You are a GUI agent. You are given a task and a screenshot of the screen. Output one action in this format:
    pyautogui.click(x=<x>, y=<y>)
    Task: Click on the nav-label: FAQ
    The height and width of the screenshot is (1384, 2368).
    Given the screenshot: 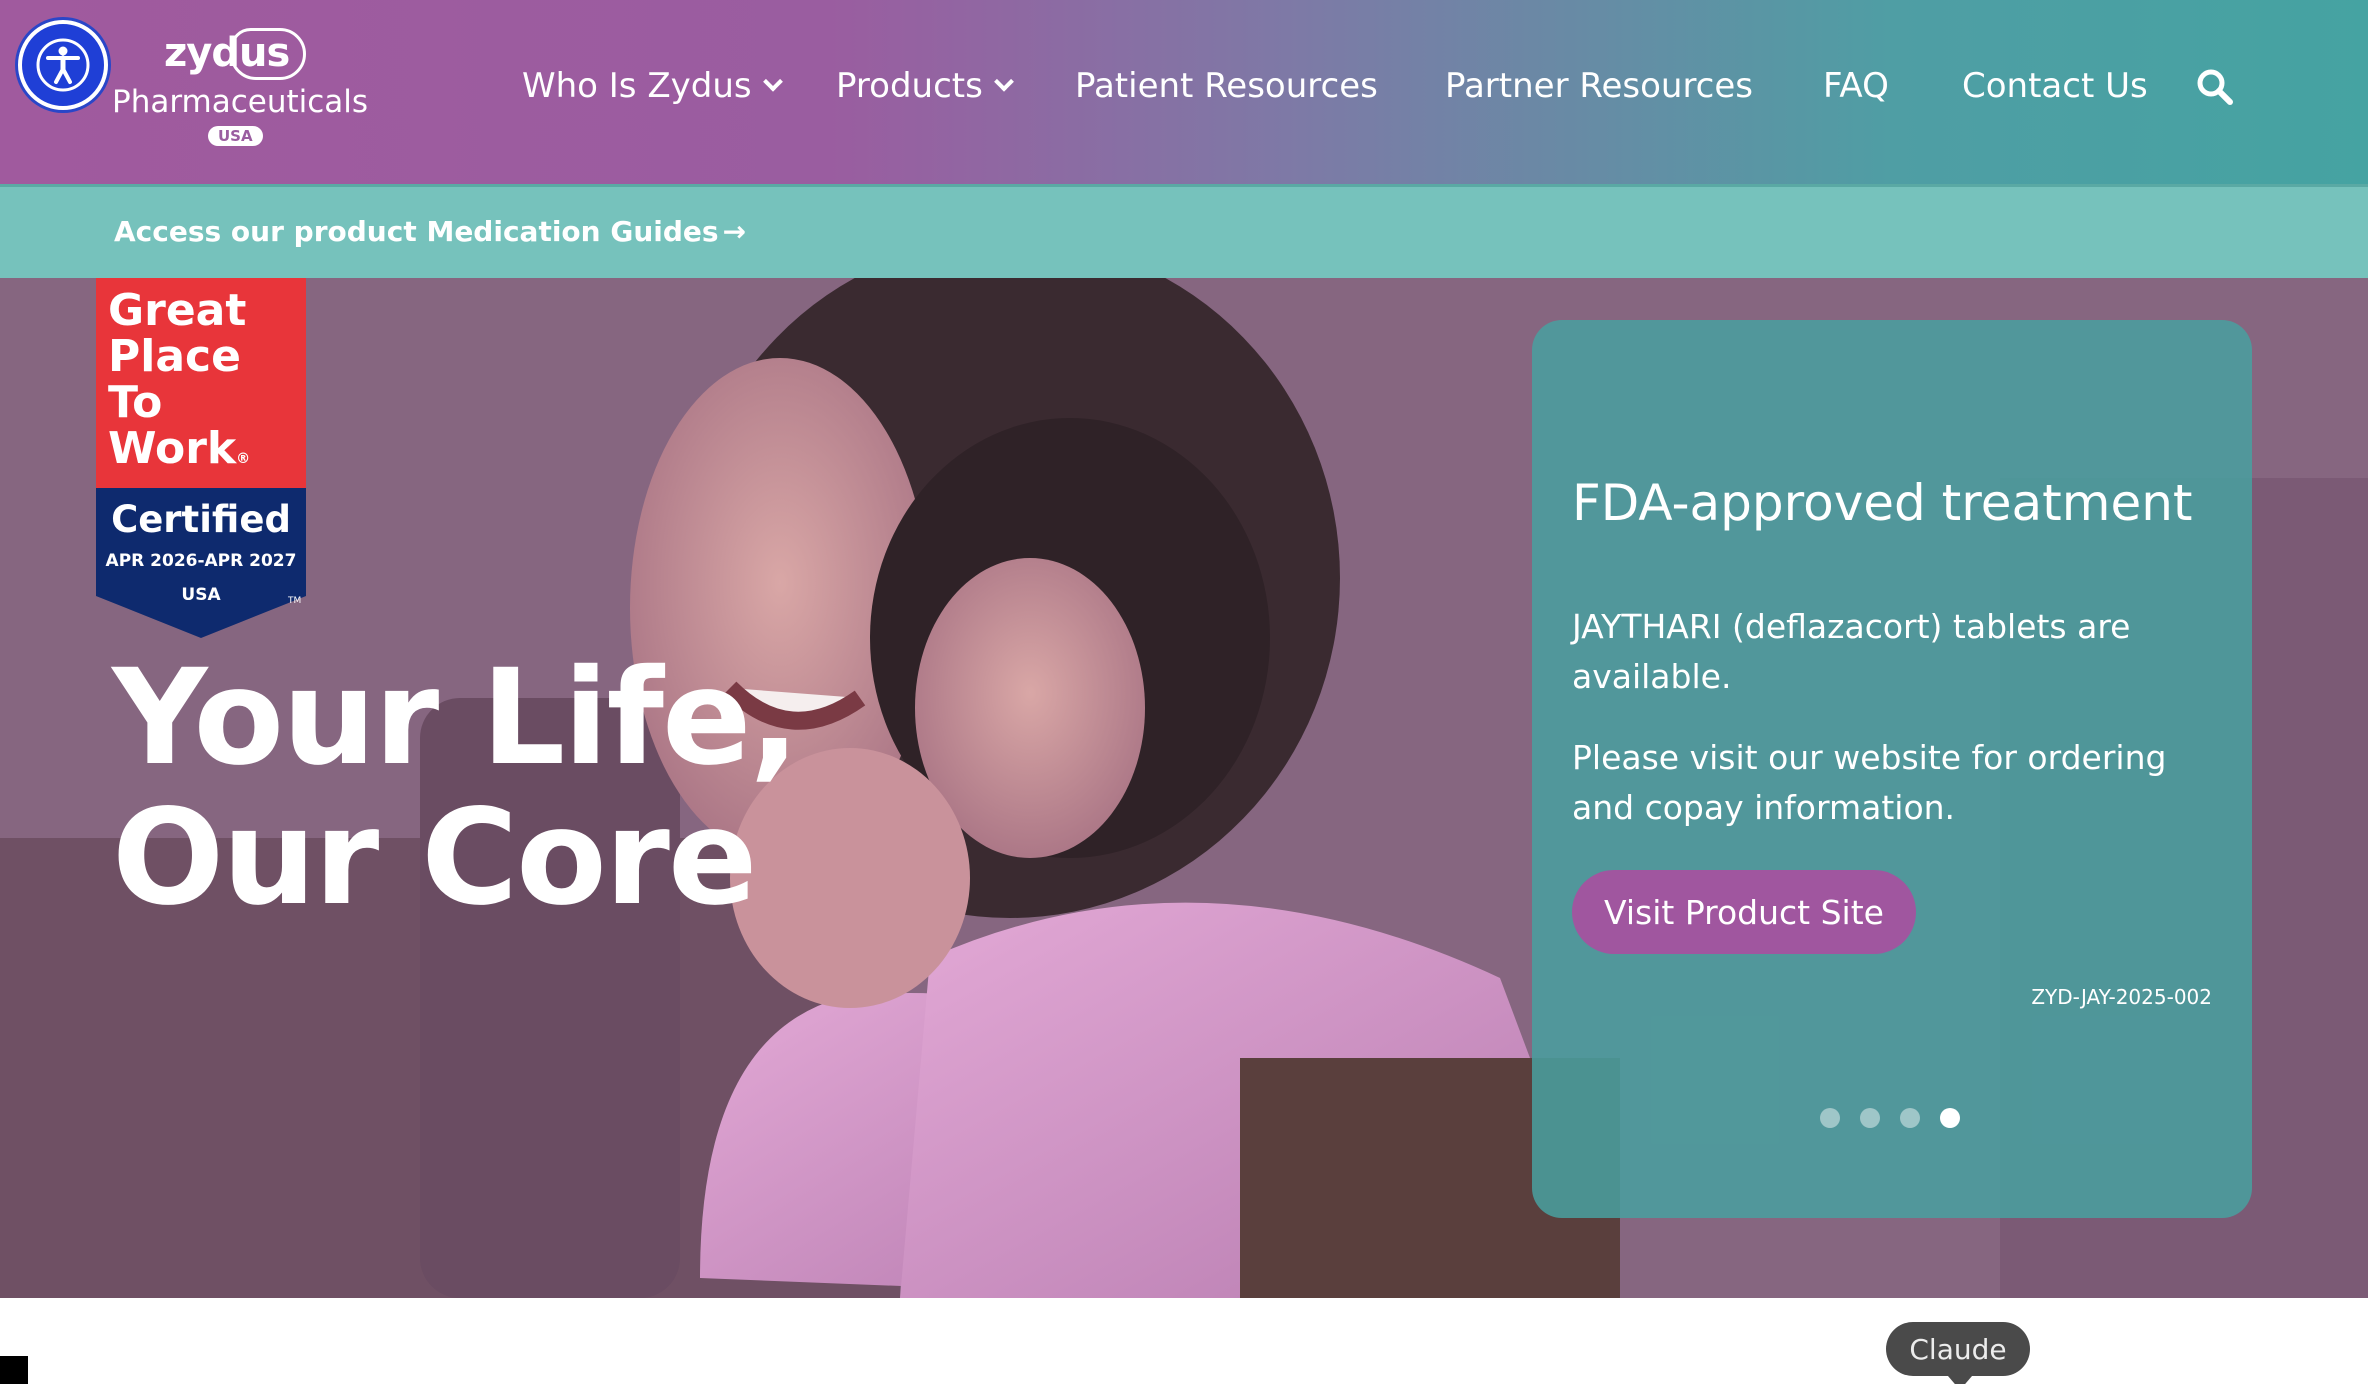 What is the action you would take?
    pyautogui.click(x=1856, y=86)
    